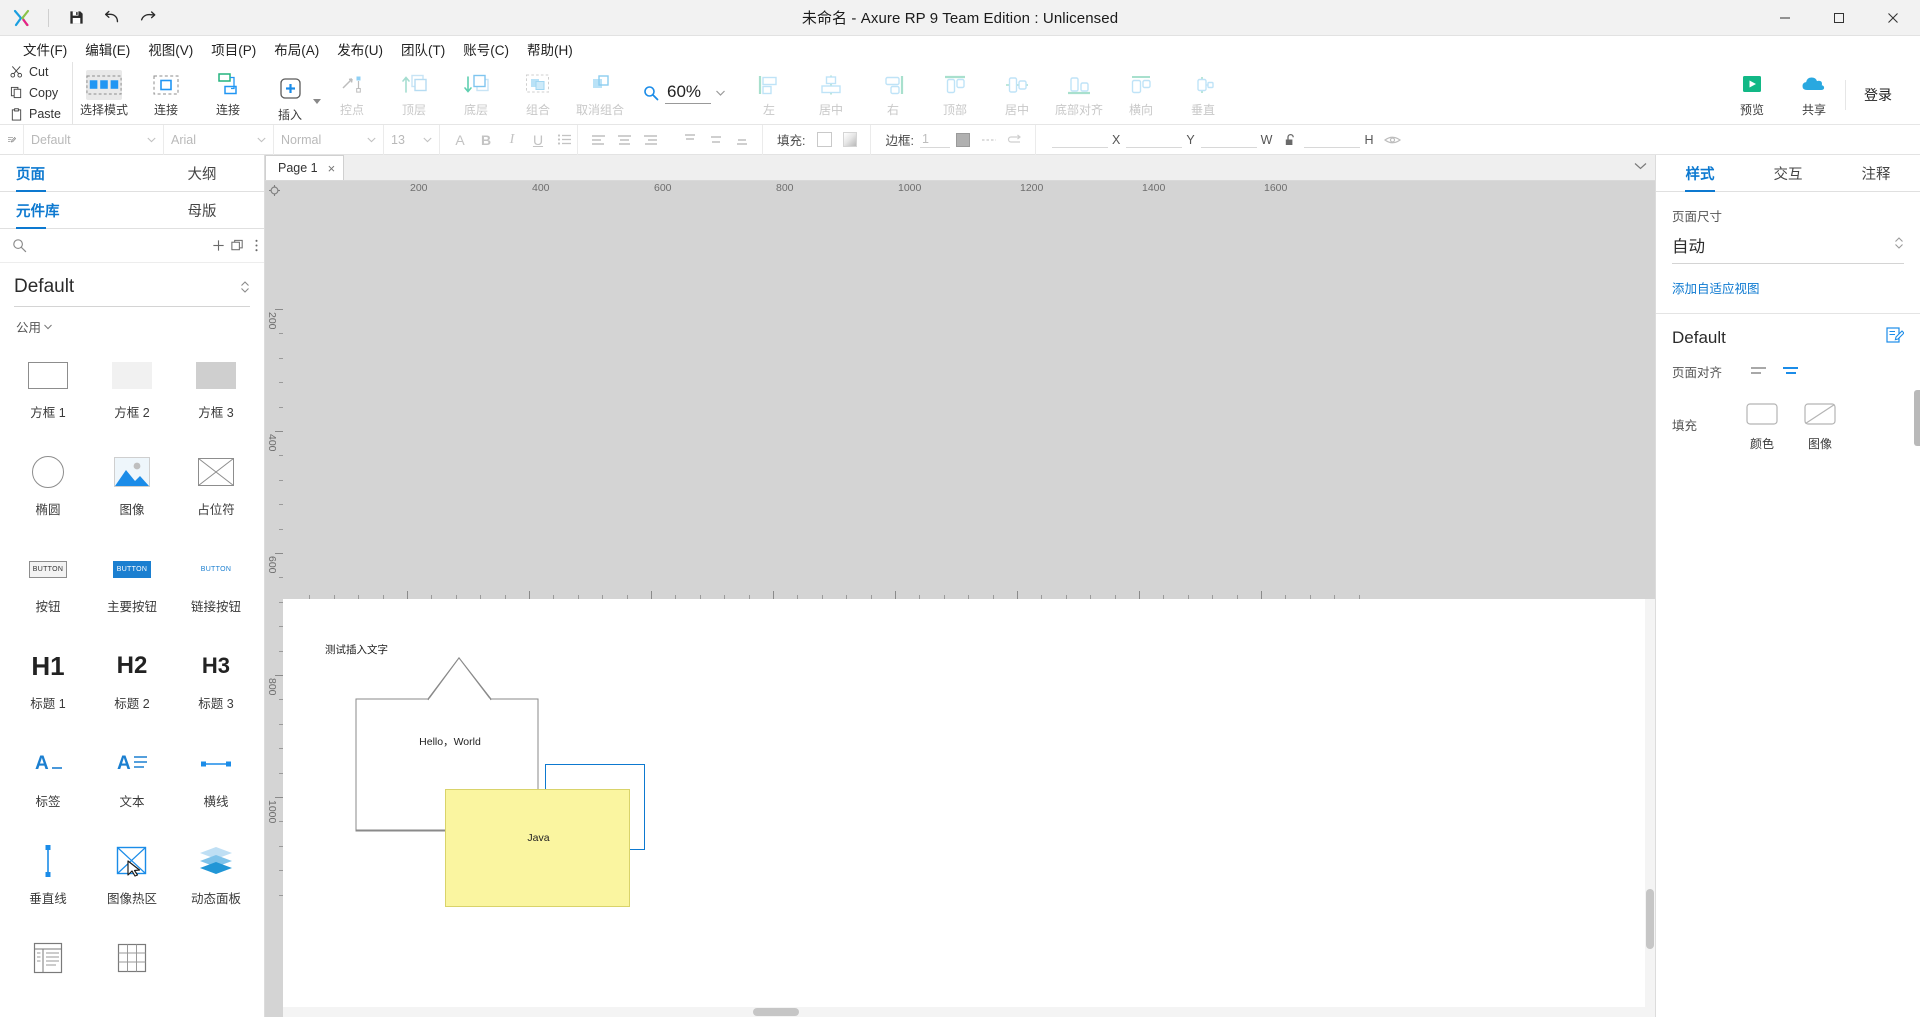  I want to click on cut-button: Cut, so click(40, 71).